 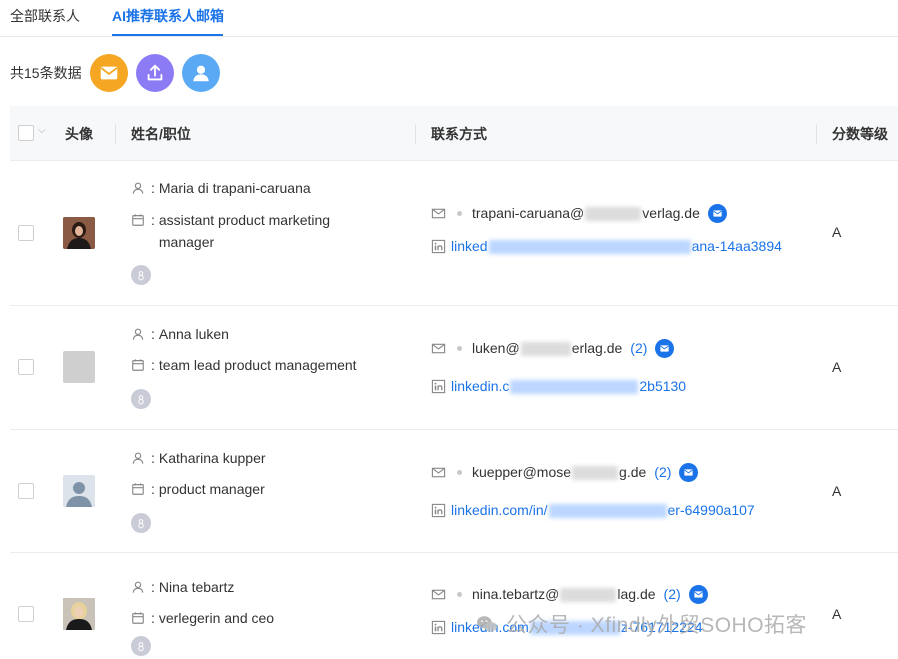 I want to click on watermark: 公众号 · Xfindly外贸SOHO拓客, so click(x=641, y=624).